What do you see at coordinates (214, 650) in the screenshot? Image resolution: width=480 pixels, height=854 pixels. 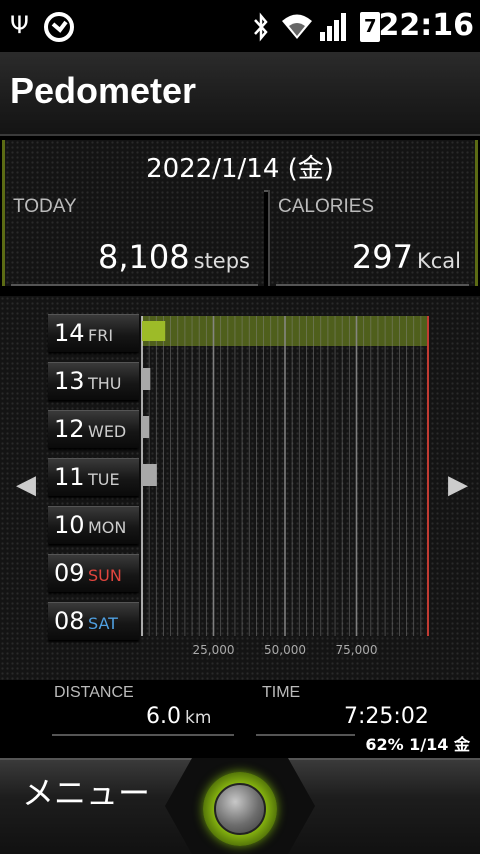 I see `x-tick-label: 25,000` at bounding box center [214, 650].